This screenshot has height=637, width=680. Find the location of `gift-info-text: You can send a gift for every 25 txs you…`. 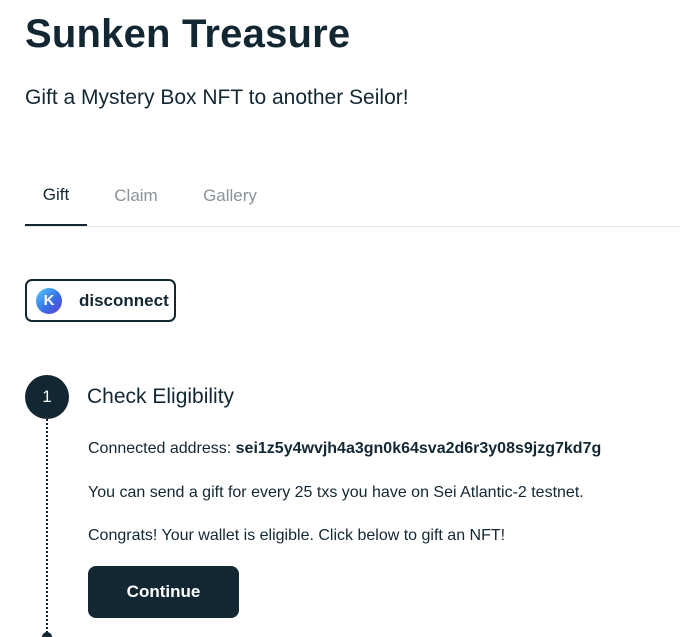

gift-info-text: You can send a gift for every 25 txs you… is located at coordinates (336, 492).